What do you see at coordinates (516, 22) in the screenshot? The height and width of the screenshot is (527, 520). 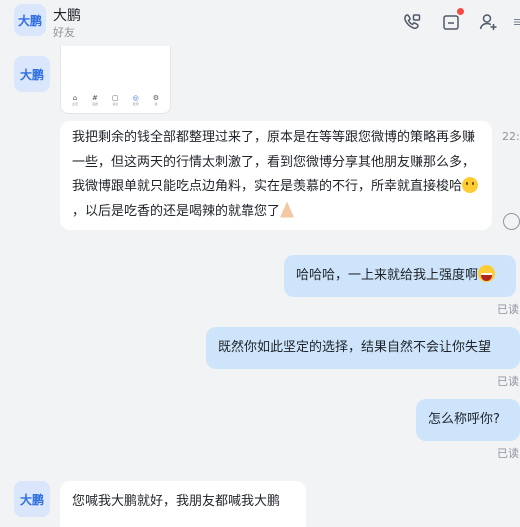 I see `more-icon` at bounding box center [516, 22].